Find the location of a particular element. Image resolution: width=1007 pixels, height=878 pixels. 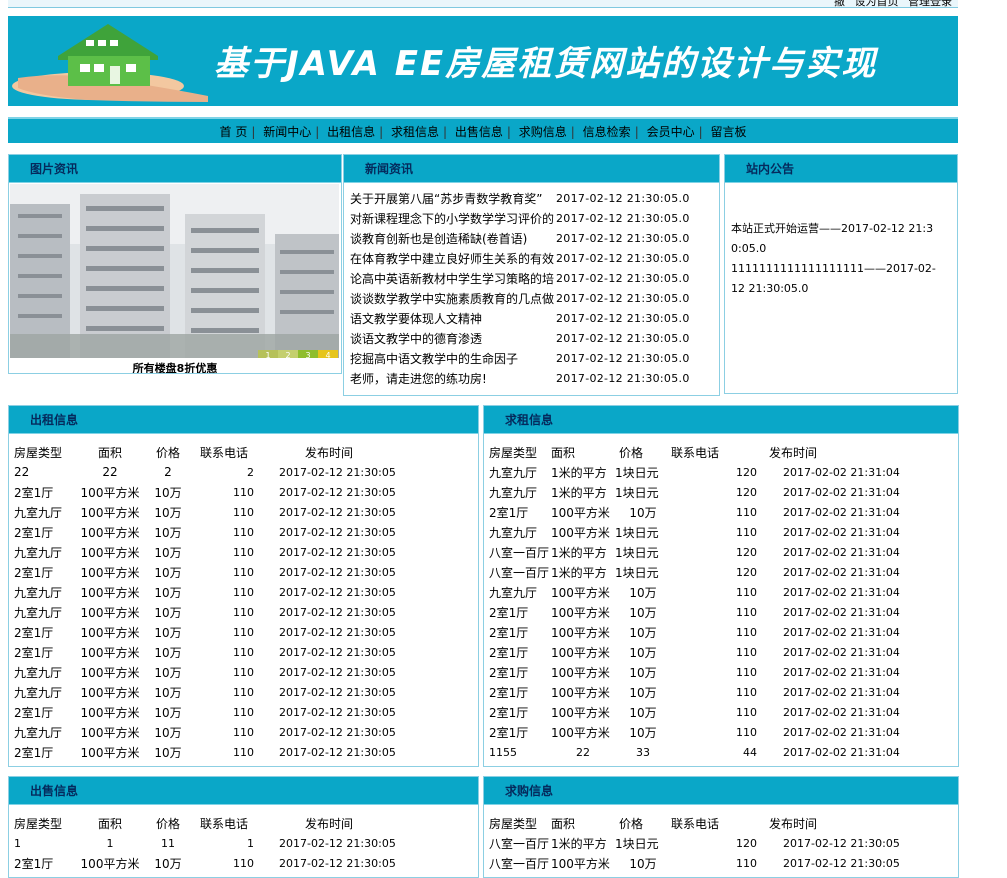

set-homepage-link: 设为首页 is located at coordinates (877, 3).